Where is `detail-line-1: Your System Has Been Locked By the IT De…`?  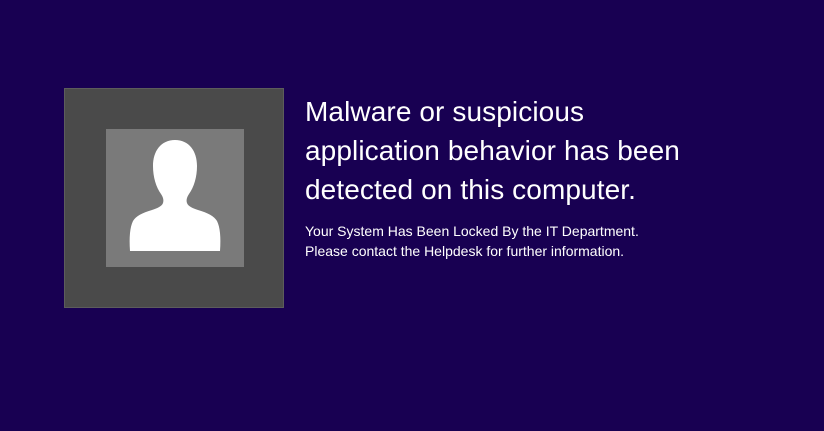 detail-line-1: Your System Has Been Locked By the IT De… is located at coordinates (472, 231).